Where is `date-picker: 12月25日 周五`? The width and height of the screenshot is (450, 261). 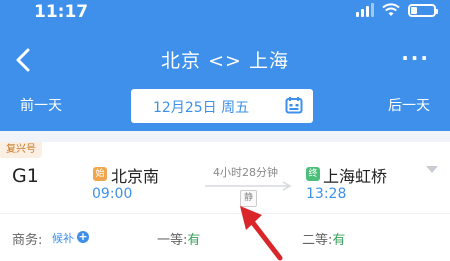
date-picker: 12月25日 周五 is located at coordinates (222, 106).